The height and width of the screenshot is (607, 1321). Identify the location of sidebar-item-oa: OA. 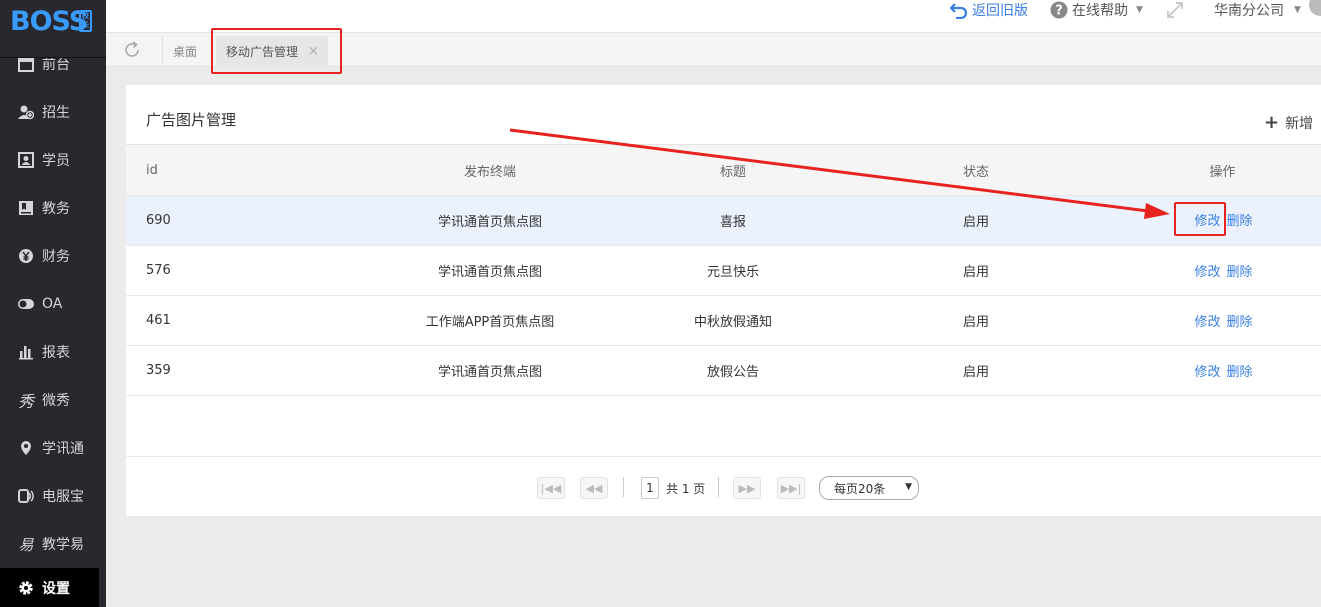
(53, 304).